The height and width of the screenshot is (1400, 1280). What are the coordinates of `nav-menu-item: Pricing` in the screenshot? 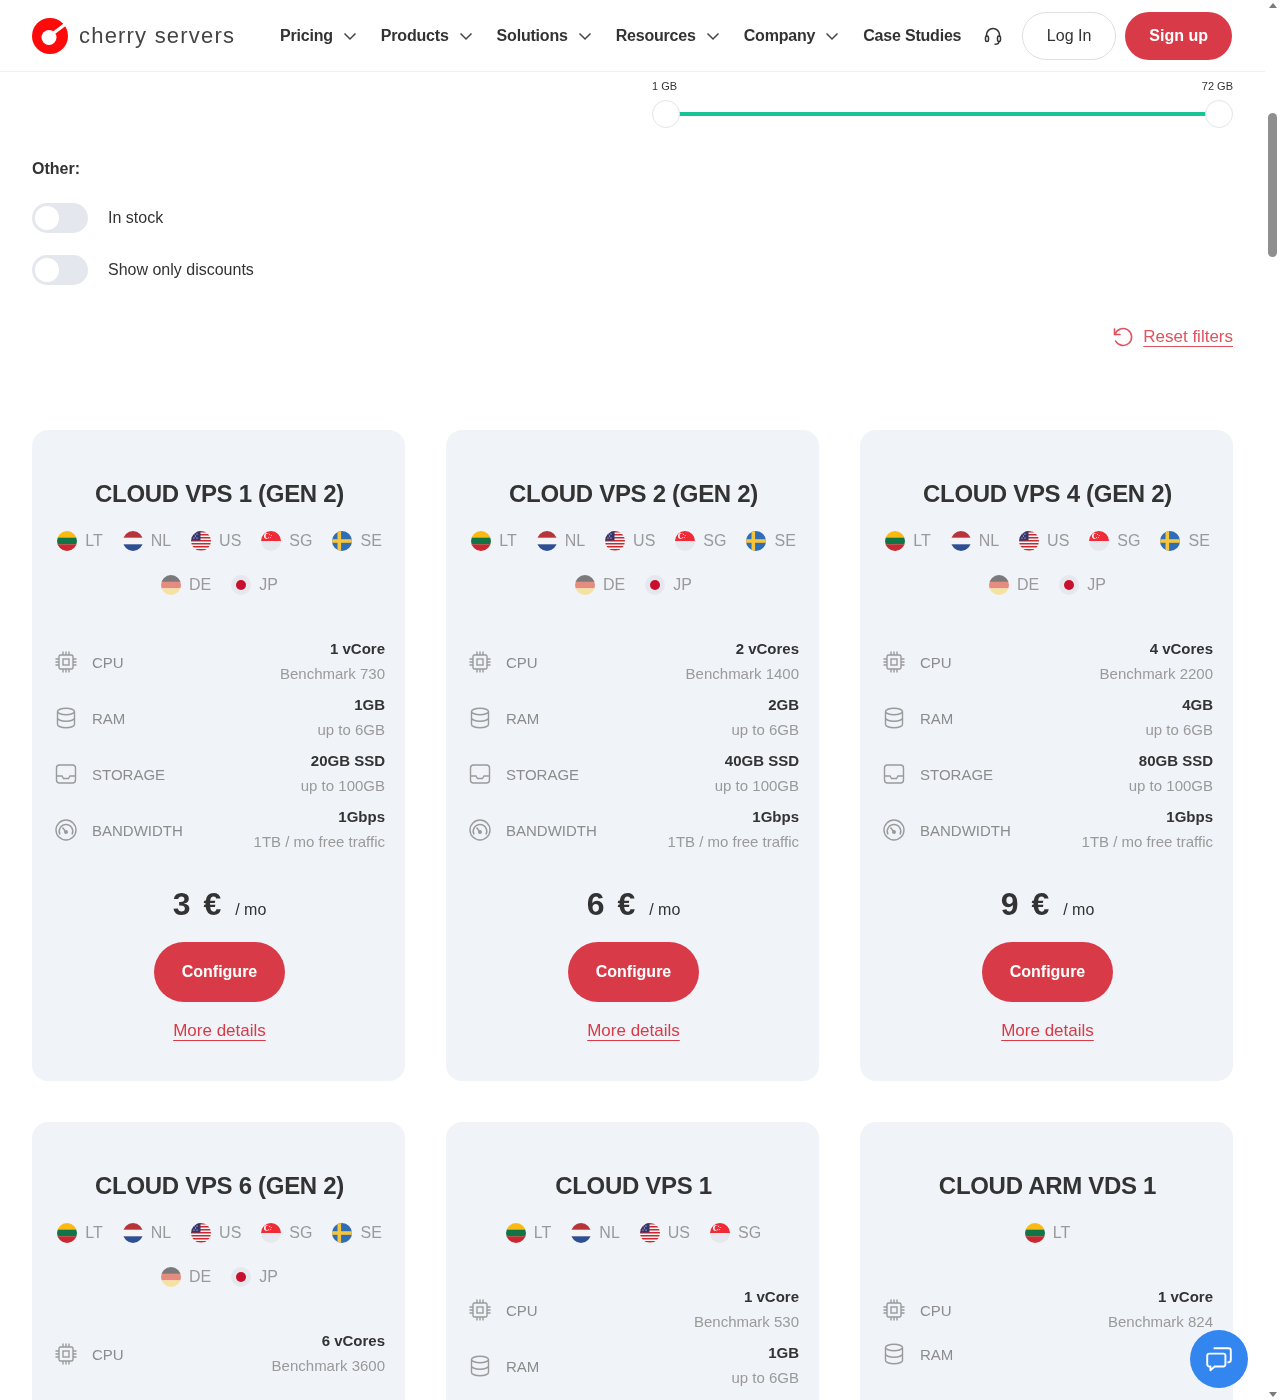 It's located at (318, 35).